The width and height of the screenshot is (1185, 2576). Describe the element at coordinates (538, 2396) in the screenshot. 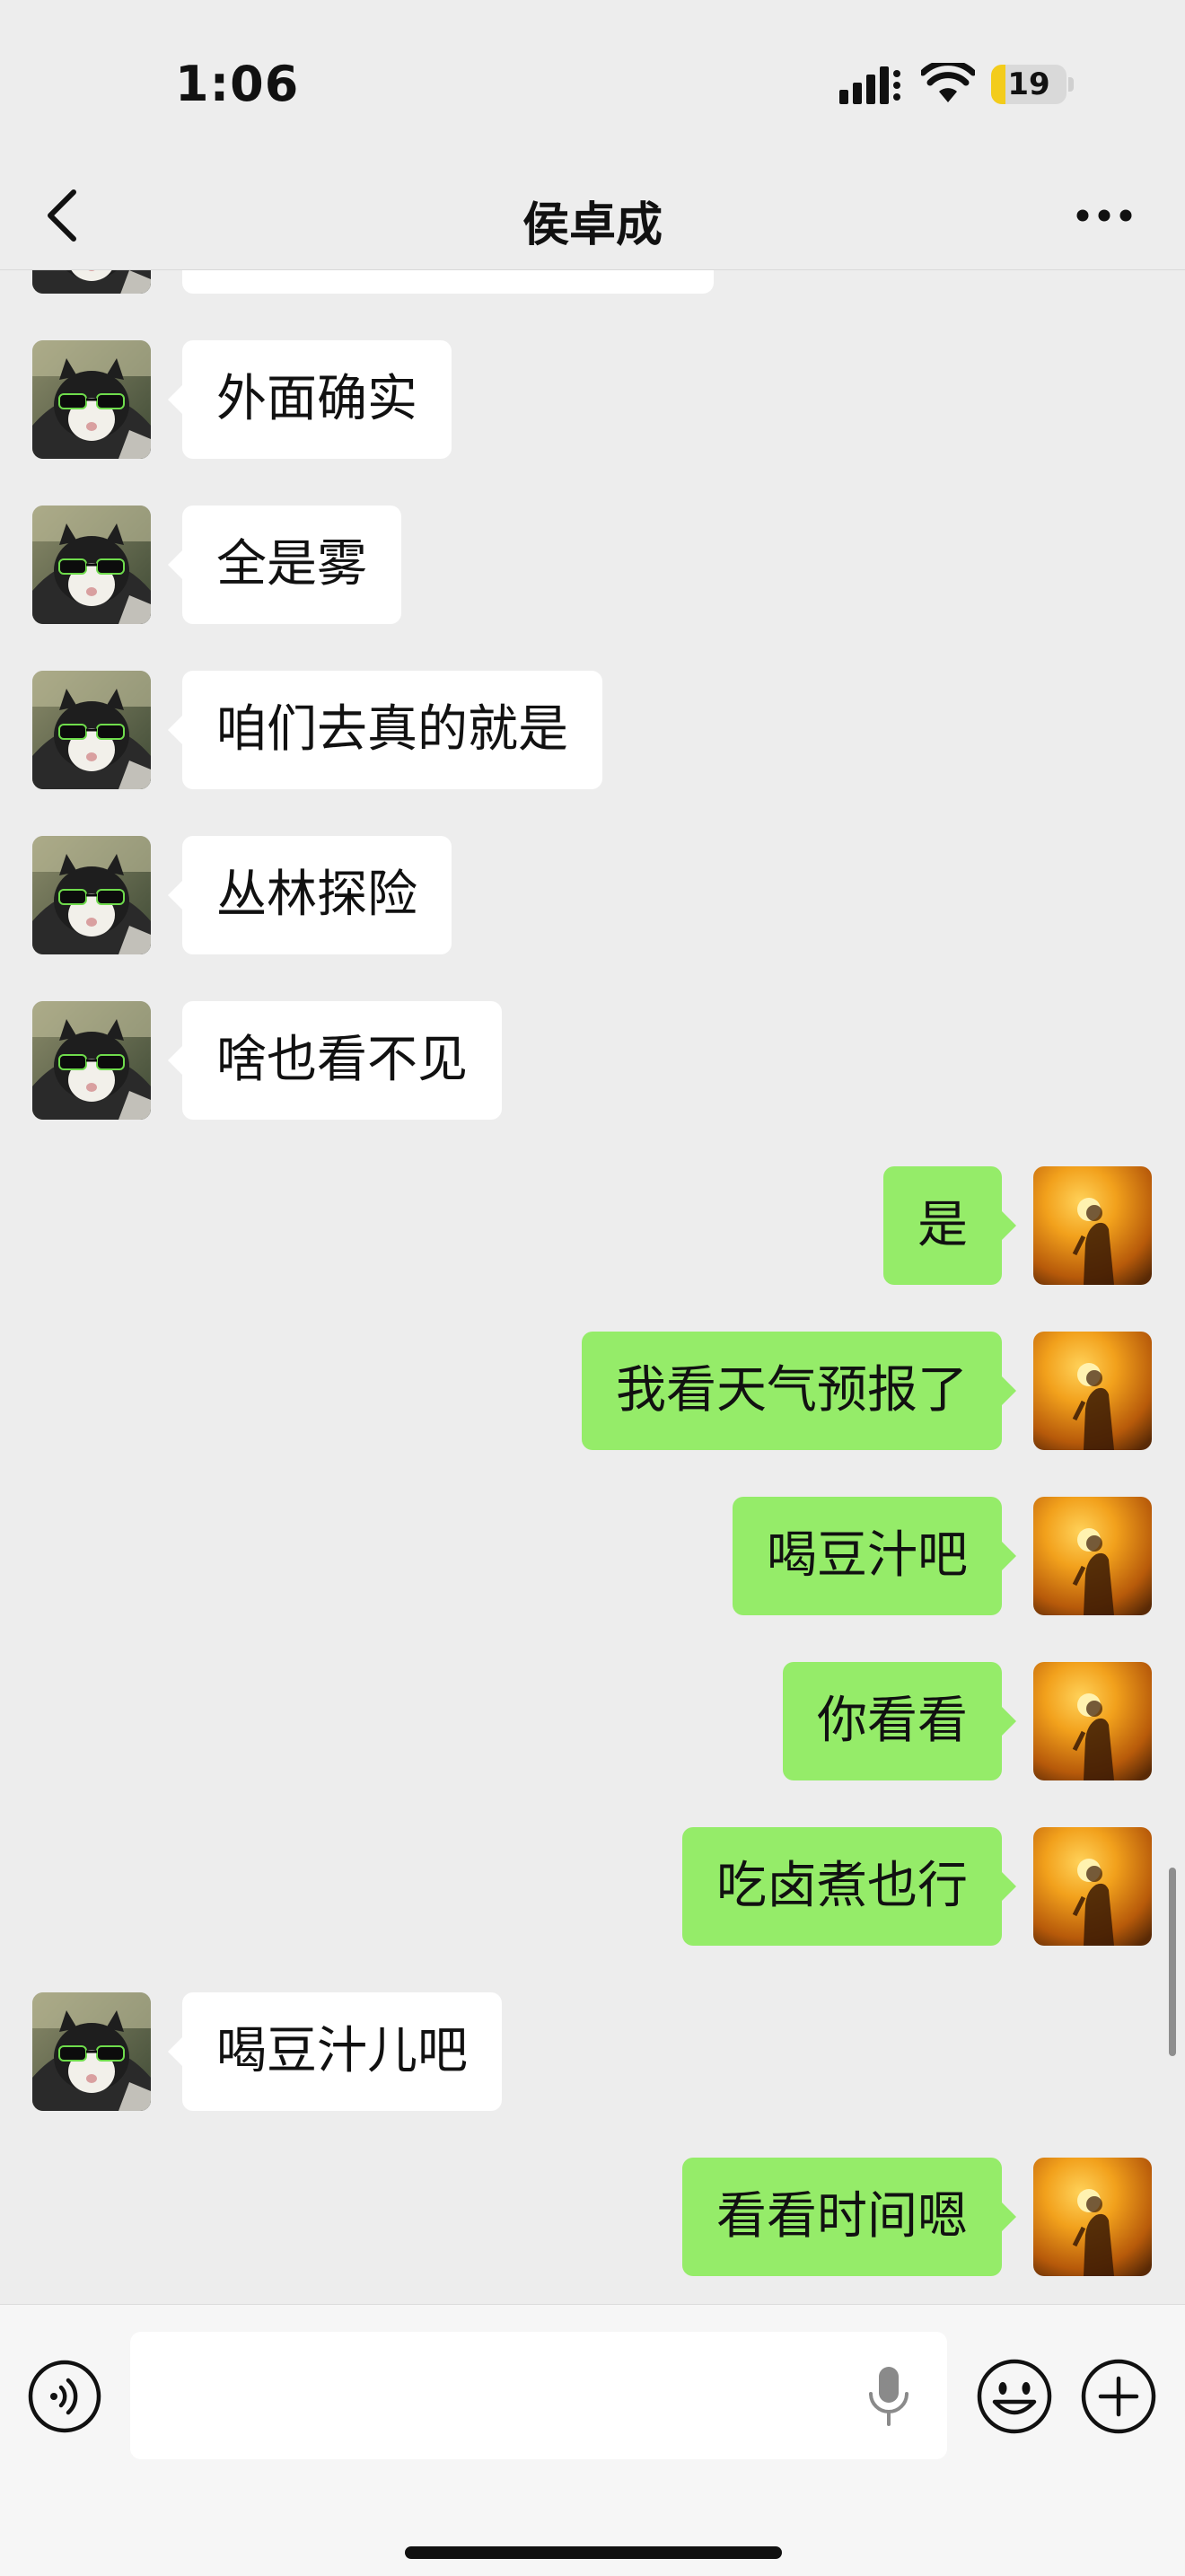

I see `message-input` at that location.